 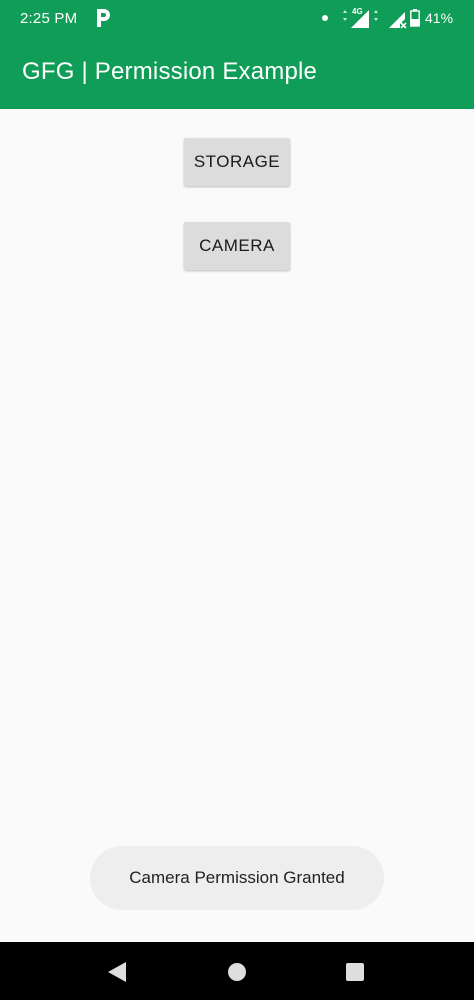 I want to click on storage-button: STORAGE, so click(x=237, y=162).